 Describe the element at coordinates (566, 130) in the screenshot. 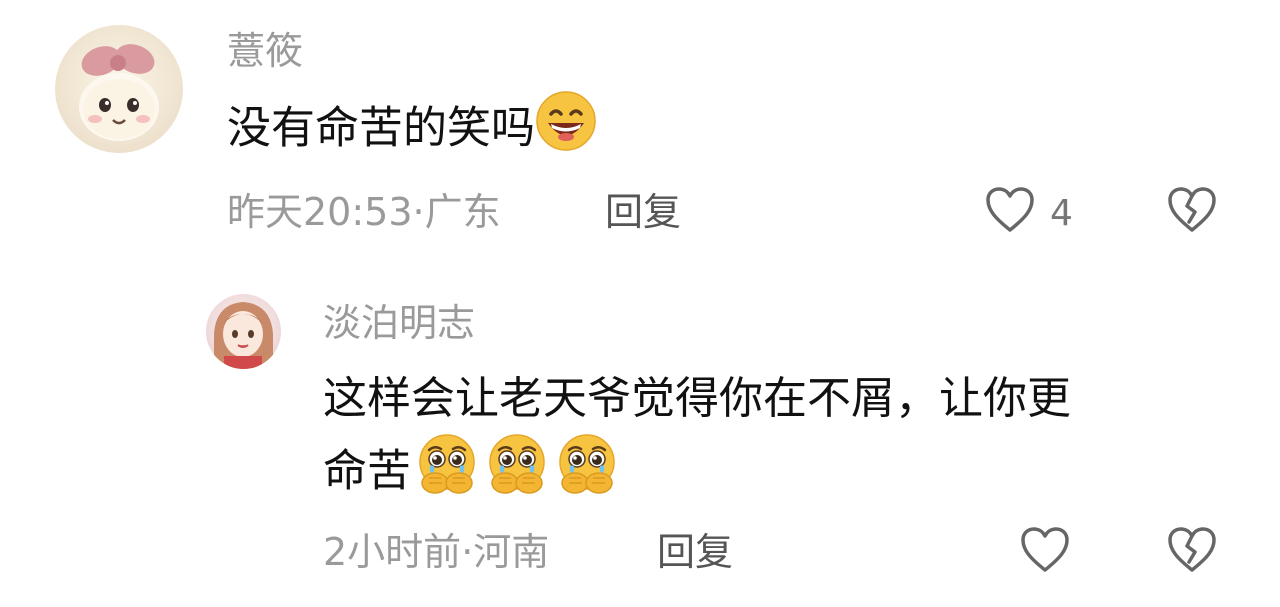

I see `grinning-face-emoji` at that location.